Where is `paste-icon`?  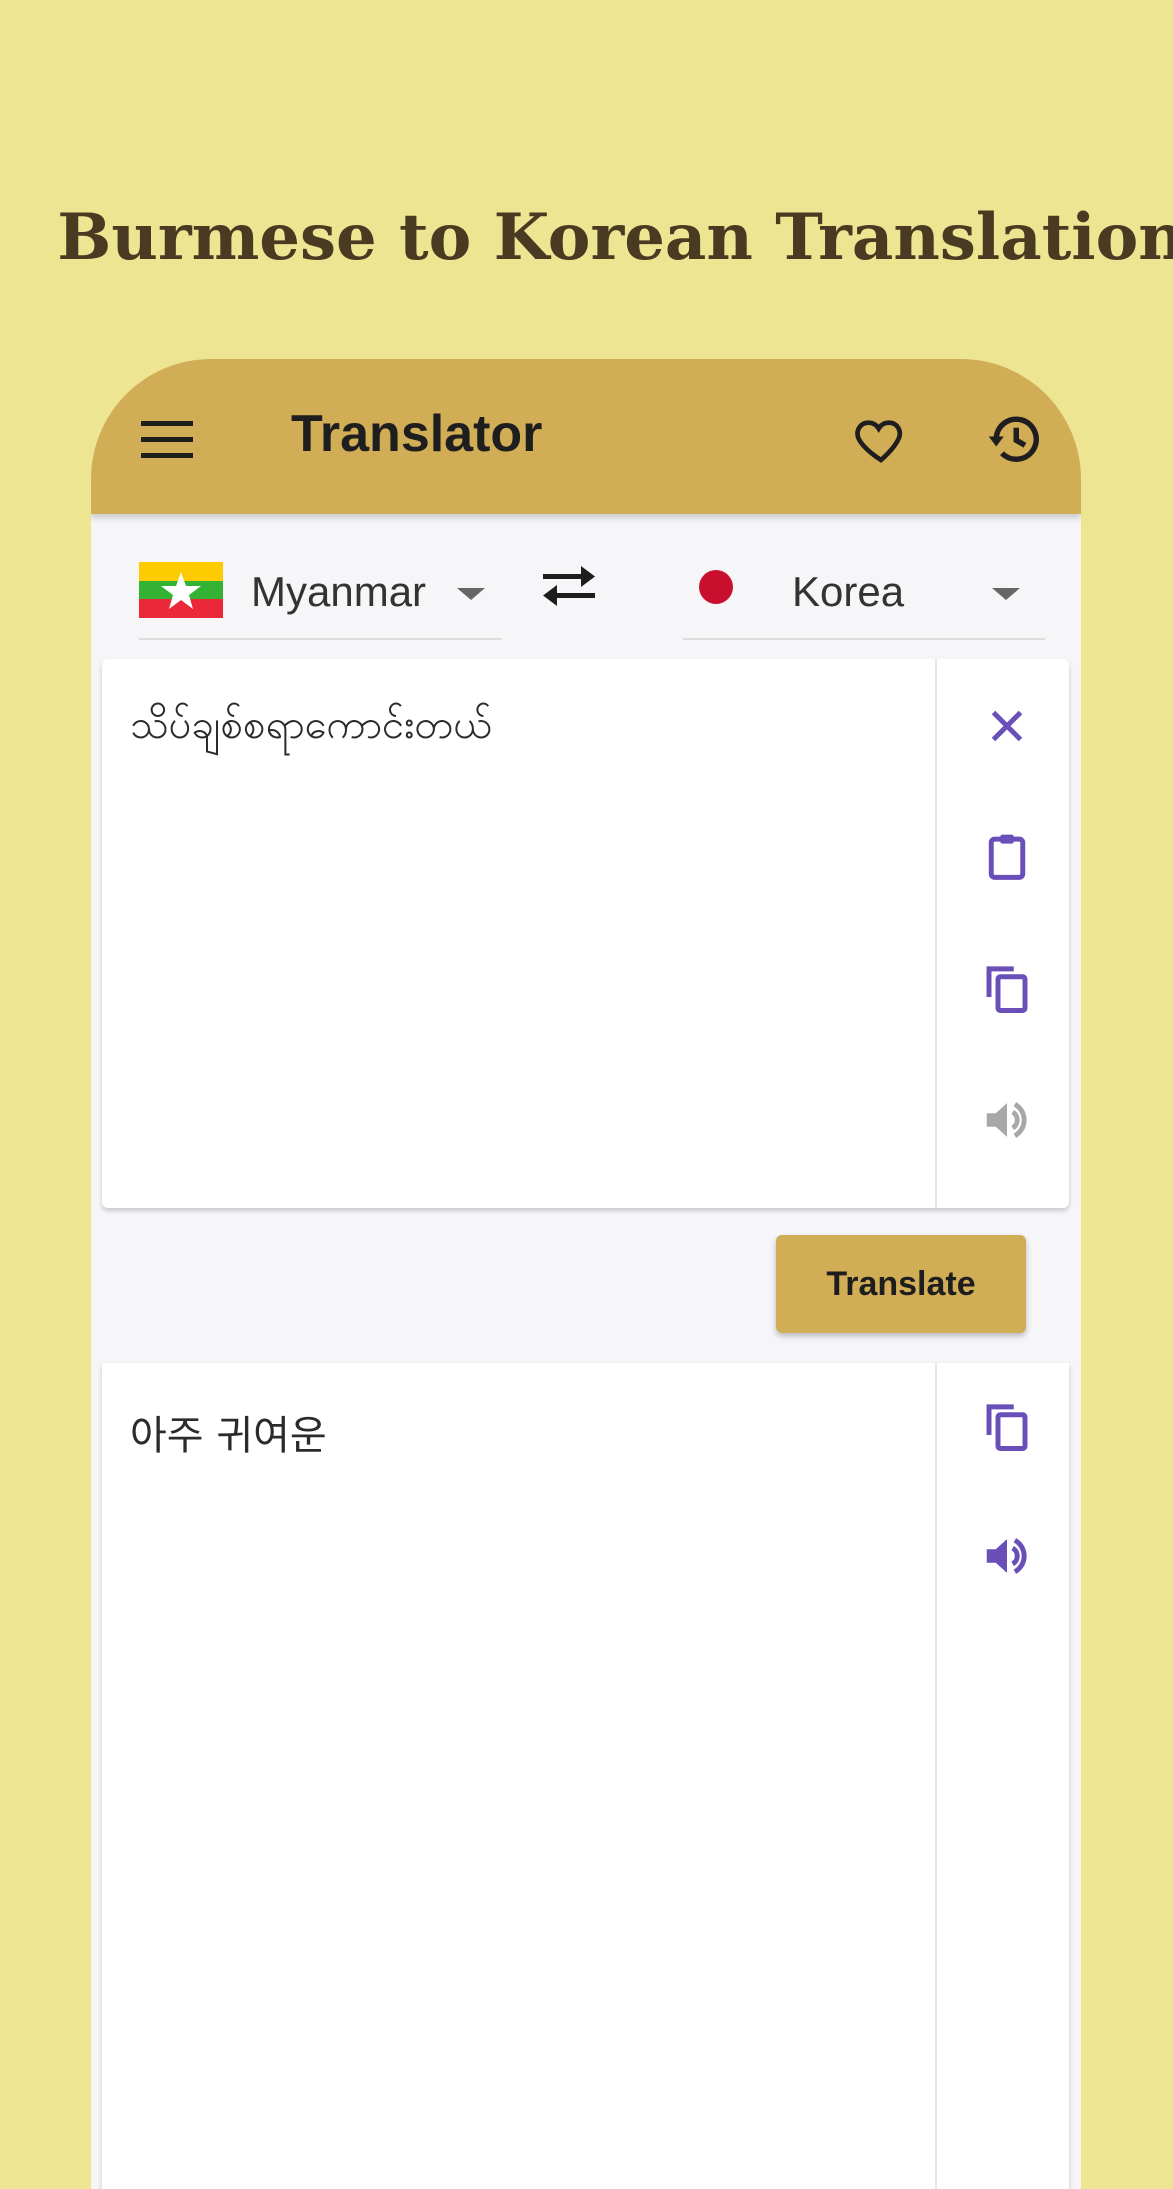
paste-icon is located at coordinates (1007, 856).